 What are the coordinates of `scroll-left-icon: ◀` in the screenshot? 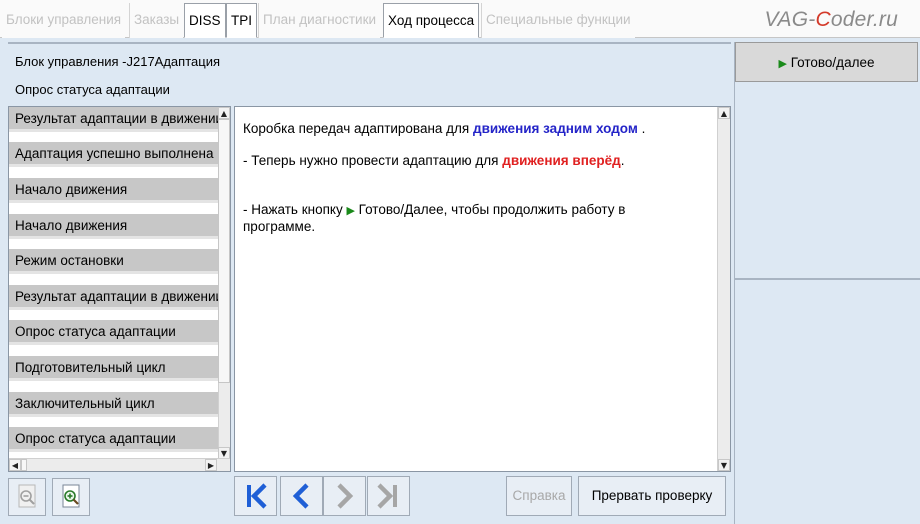 It's located at (15, 465).